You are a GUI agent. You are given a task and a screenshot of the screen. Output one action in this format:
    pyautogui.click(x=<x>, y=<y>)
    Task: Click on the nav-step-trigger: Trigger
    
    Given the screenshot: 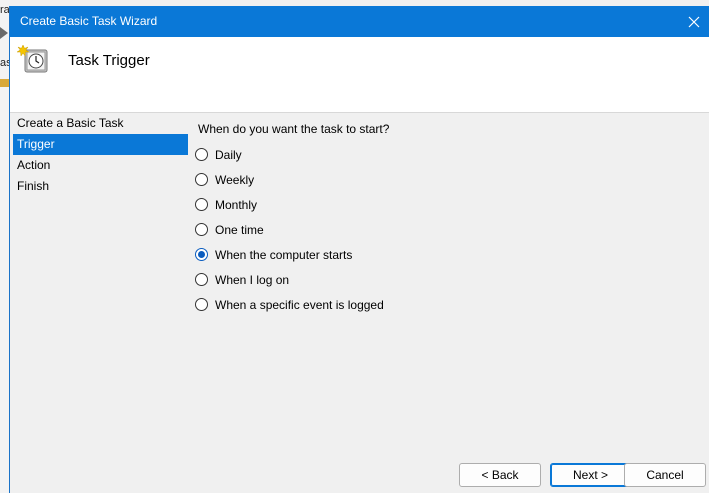 What is the action you would take?
    pyautogui.click(x=100, y=144)
    